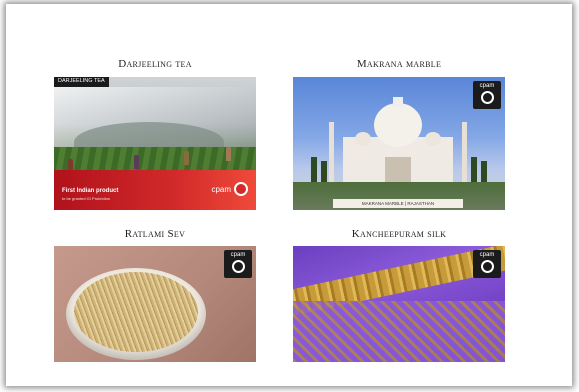  I want to click on darjeeling-tag: DARJEELING TEA, so click(81, 82).